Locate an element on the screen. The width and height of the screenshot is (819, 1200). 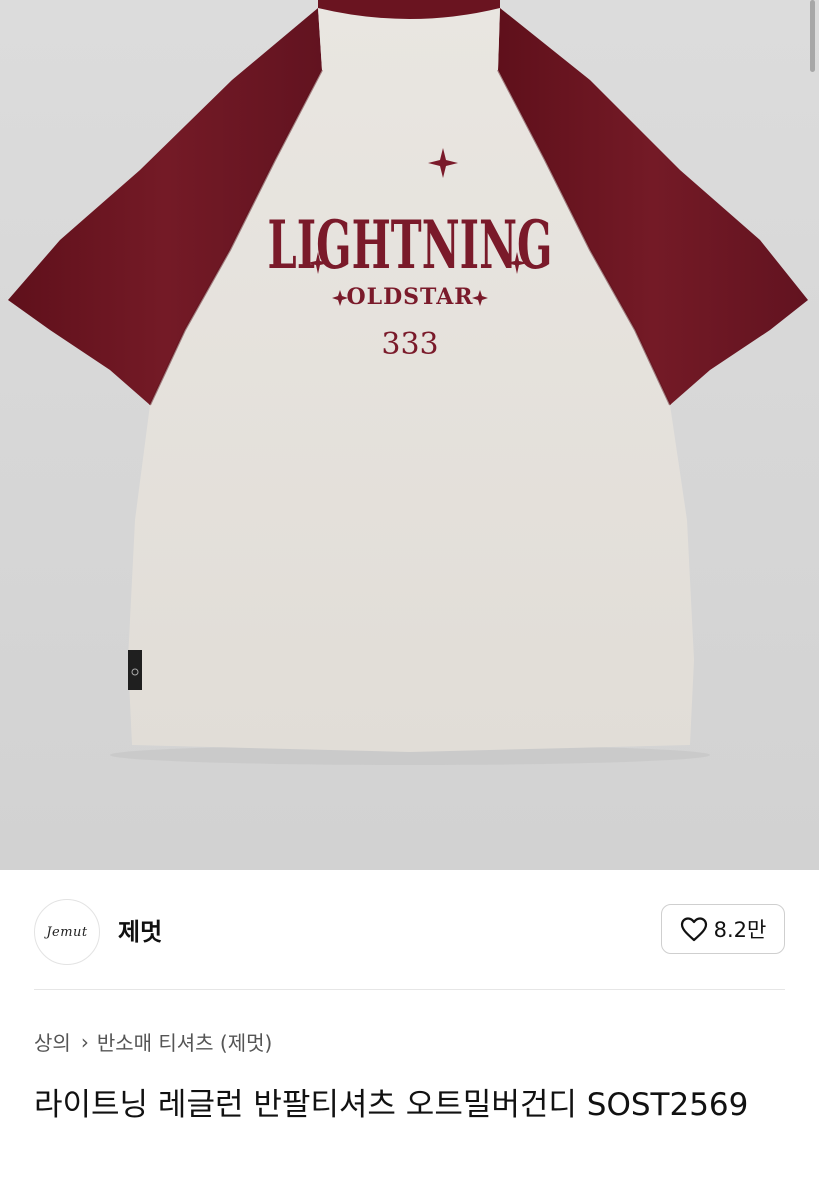
seller-name: 제멋 is located at coordinates (140, 929).